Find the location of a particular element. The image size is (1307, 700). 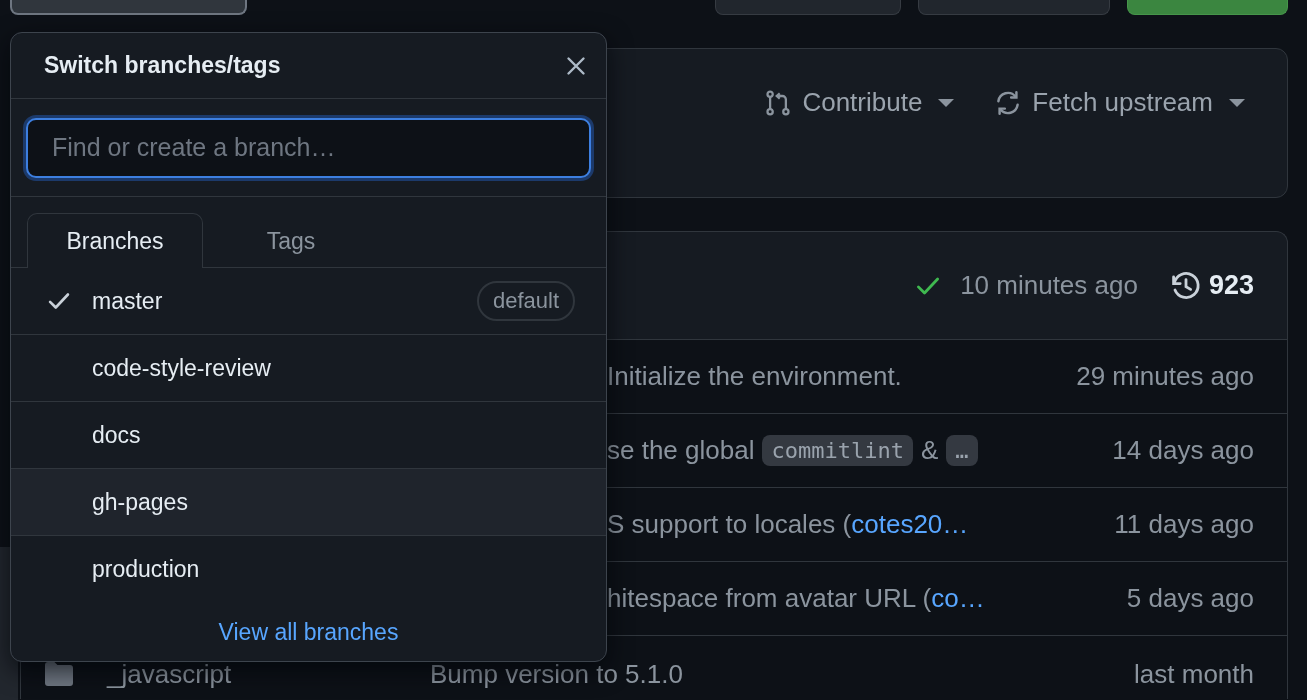

tab: Branches is located at coordinates (115, 240).